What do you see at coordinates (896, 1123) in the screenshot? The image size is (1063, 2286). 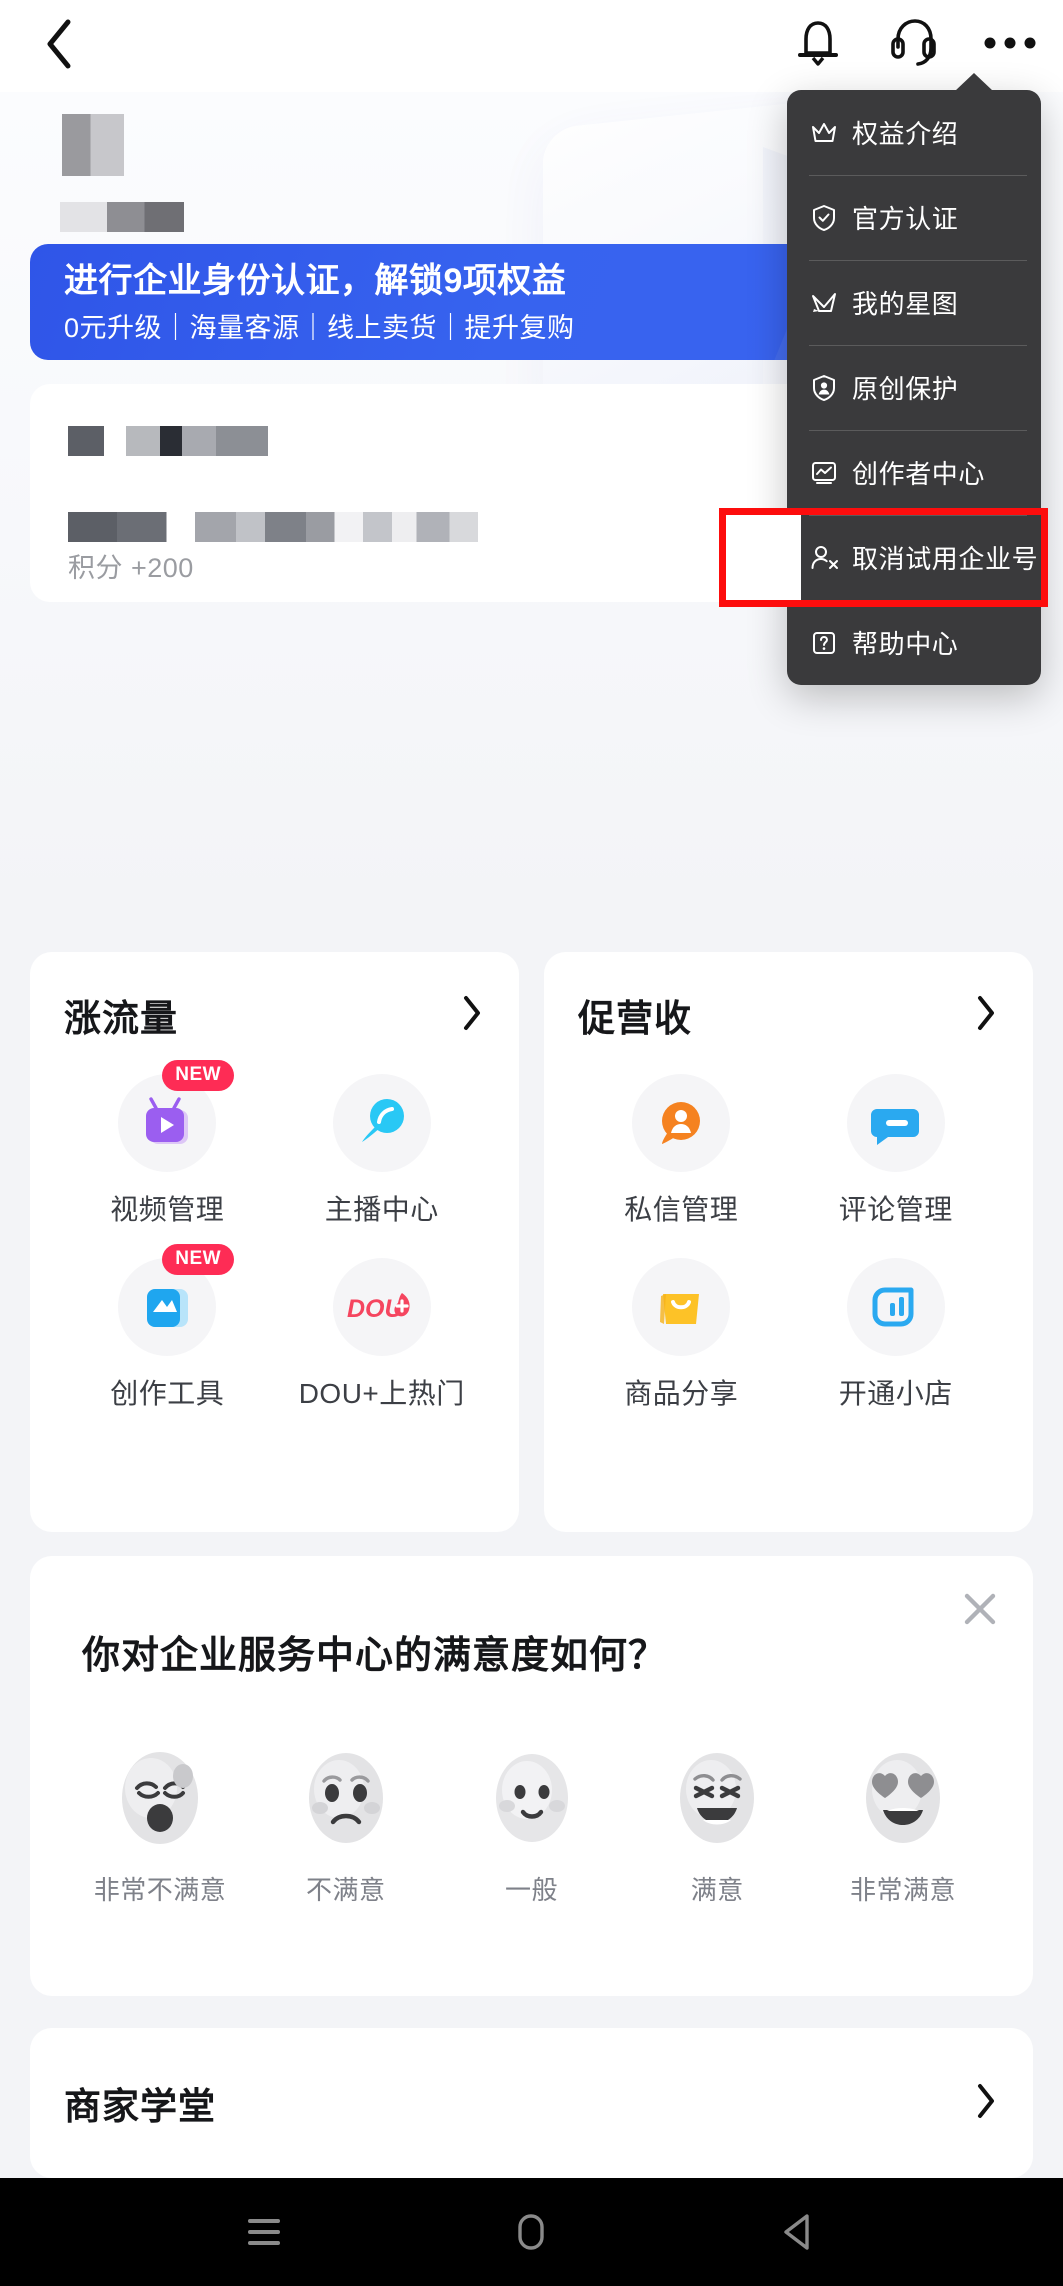 I see `comment-icon` at bounding box center [896, 1123].